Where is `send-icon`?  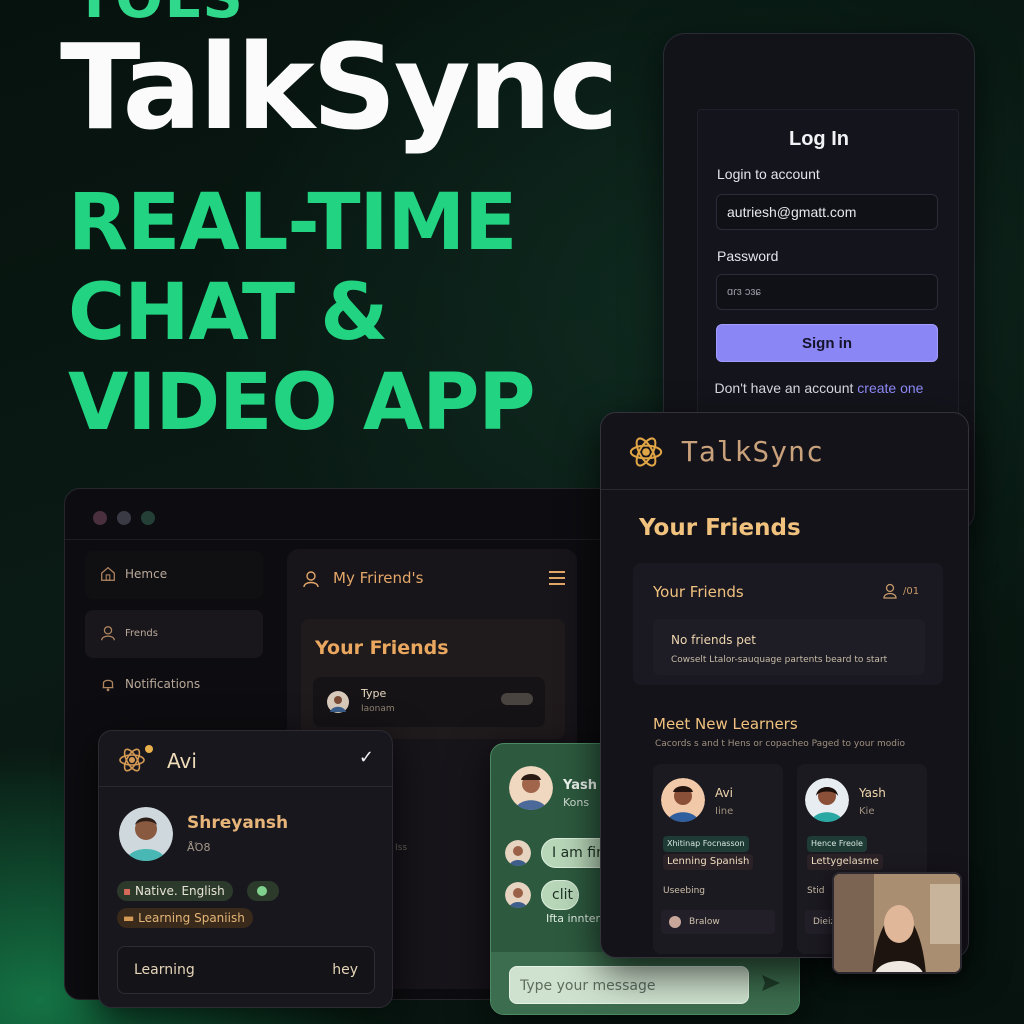
send-icon is located at coordinates (771, 983).